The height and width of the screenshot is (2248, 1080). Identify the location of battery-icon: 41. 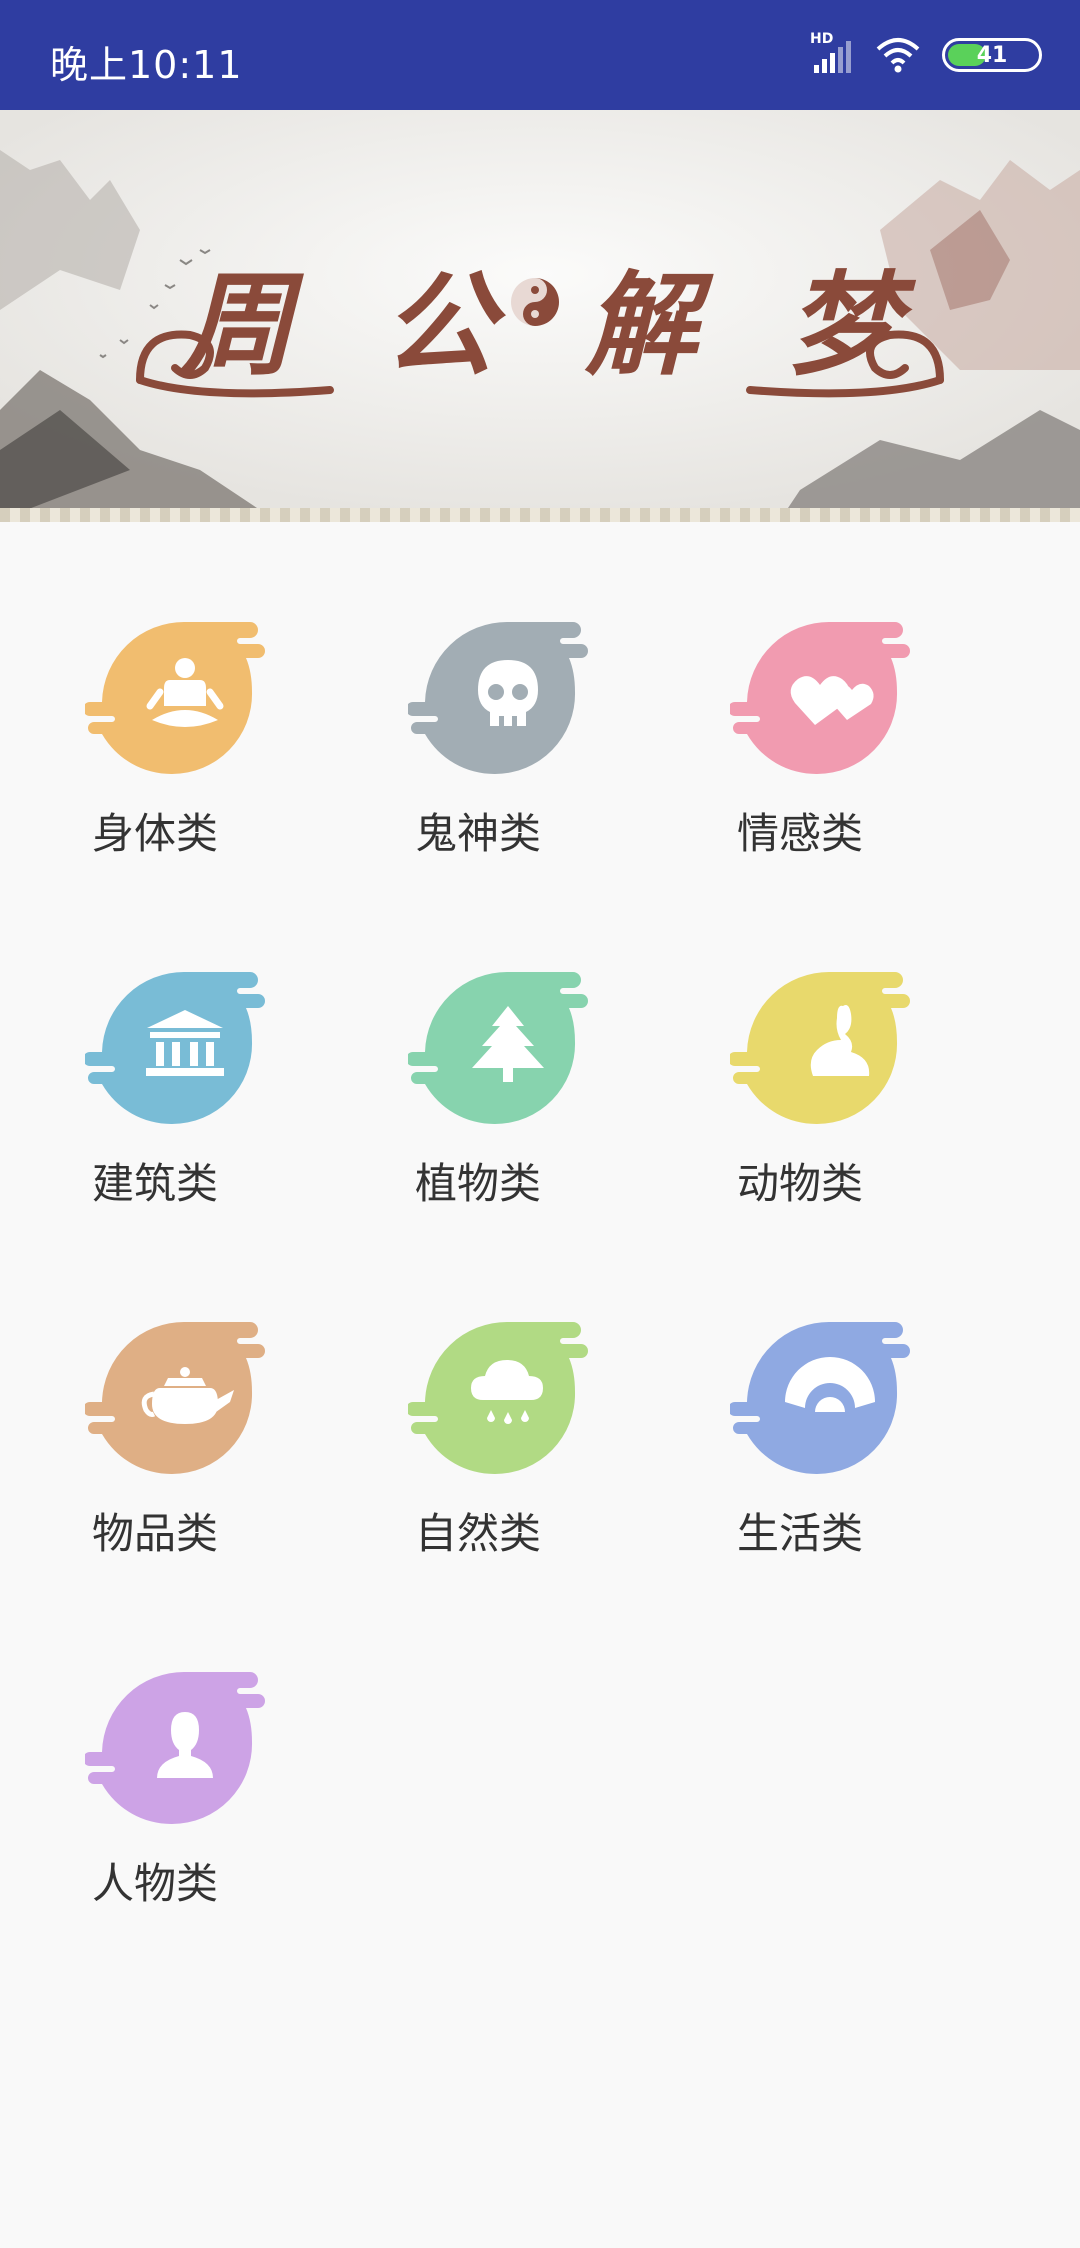
(992, 55).